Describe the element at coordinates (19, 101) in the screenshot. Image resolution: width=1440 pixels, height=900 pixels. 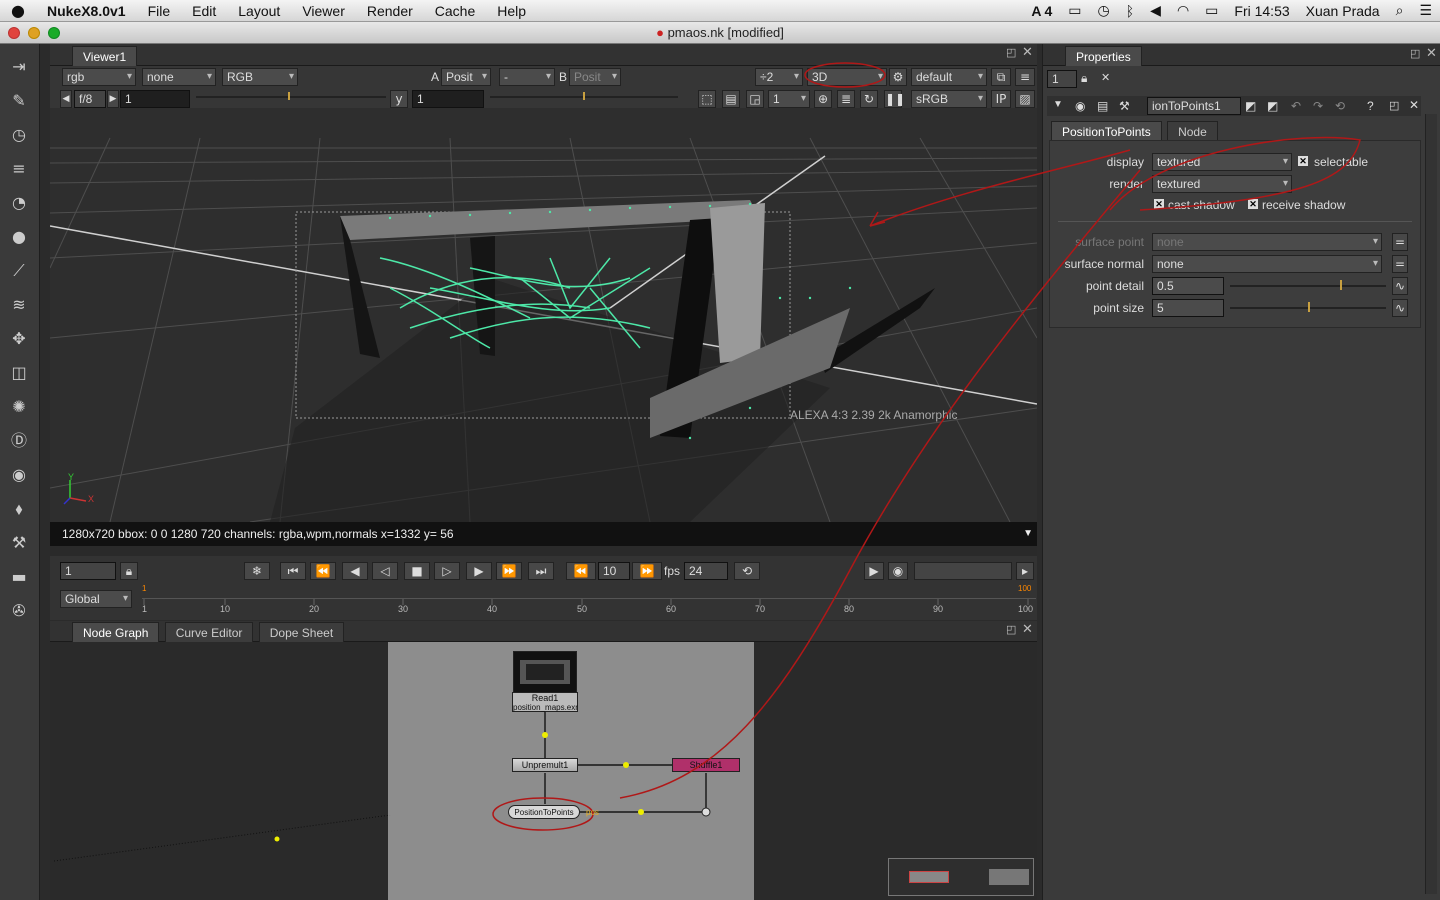
I see `draw-tools-icon: ✎` at that location.